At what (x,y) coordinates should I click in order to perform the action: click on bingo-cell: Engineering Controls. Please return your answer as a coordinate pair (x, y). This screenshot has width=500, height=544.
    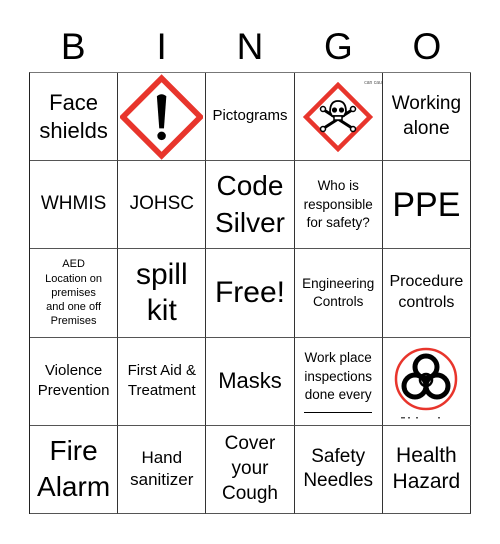
    Looking at the image, I should click on (338, 293).